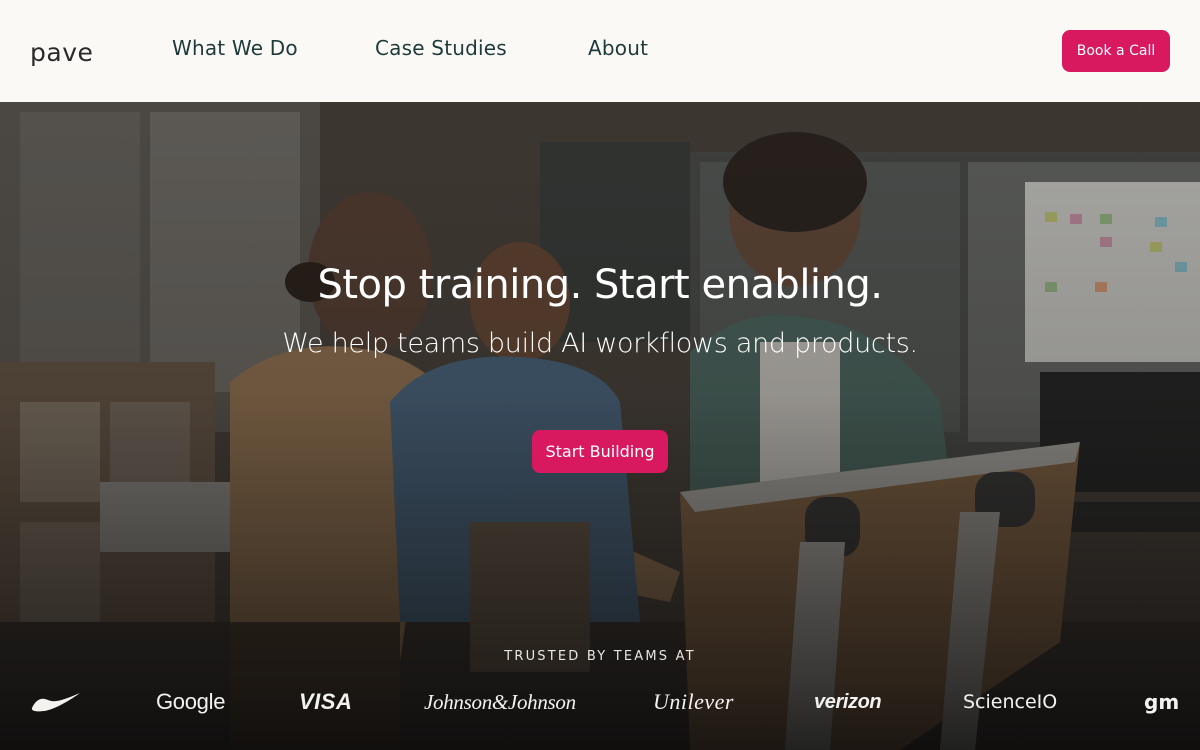 This screenshot has height=750, width=1200. What do you see at coordinates (326, 701) in the screenshot?
I see `brand-visa: VISA` at bounding box center [326, 701].